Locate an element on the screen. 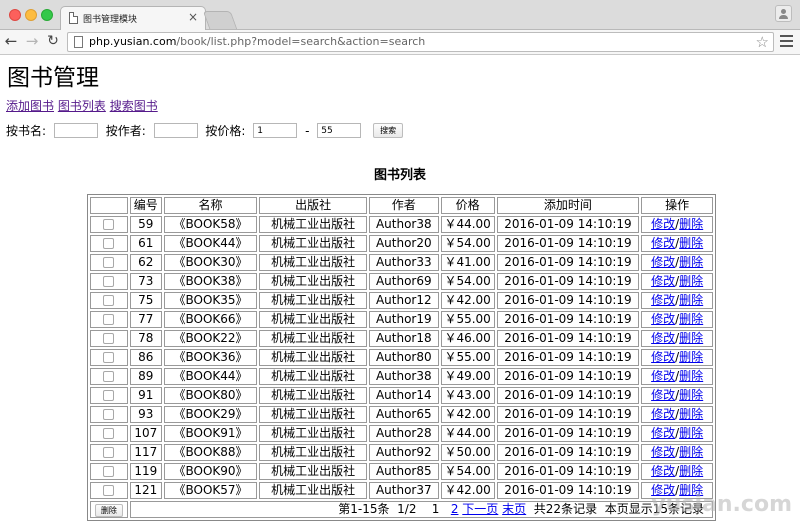  price-min-input is located at coordinates (275, 130).